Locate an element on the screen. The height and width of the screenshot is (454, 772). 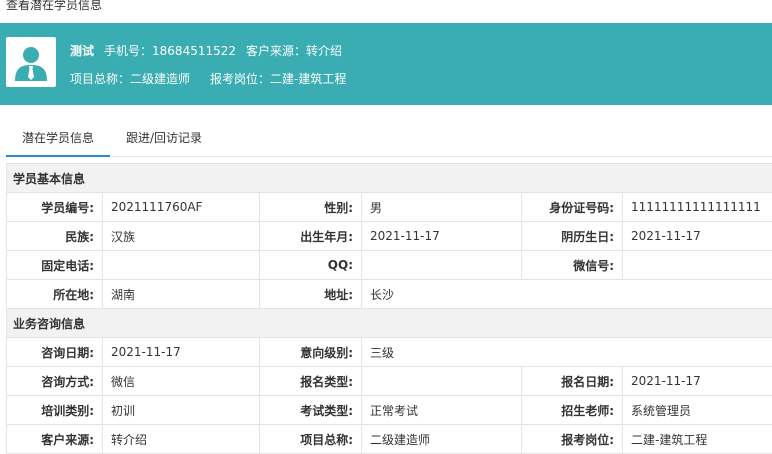
field-value: 正常考试 is located at coordinates (442, 410).